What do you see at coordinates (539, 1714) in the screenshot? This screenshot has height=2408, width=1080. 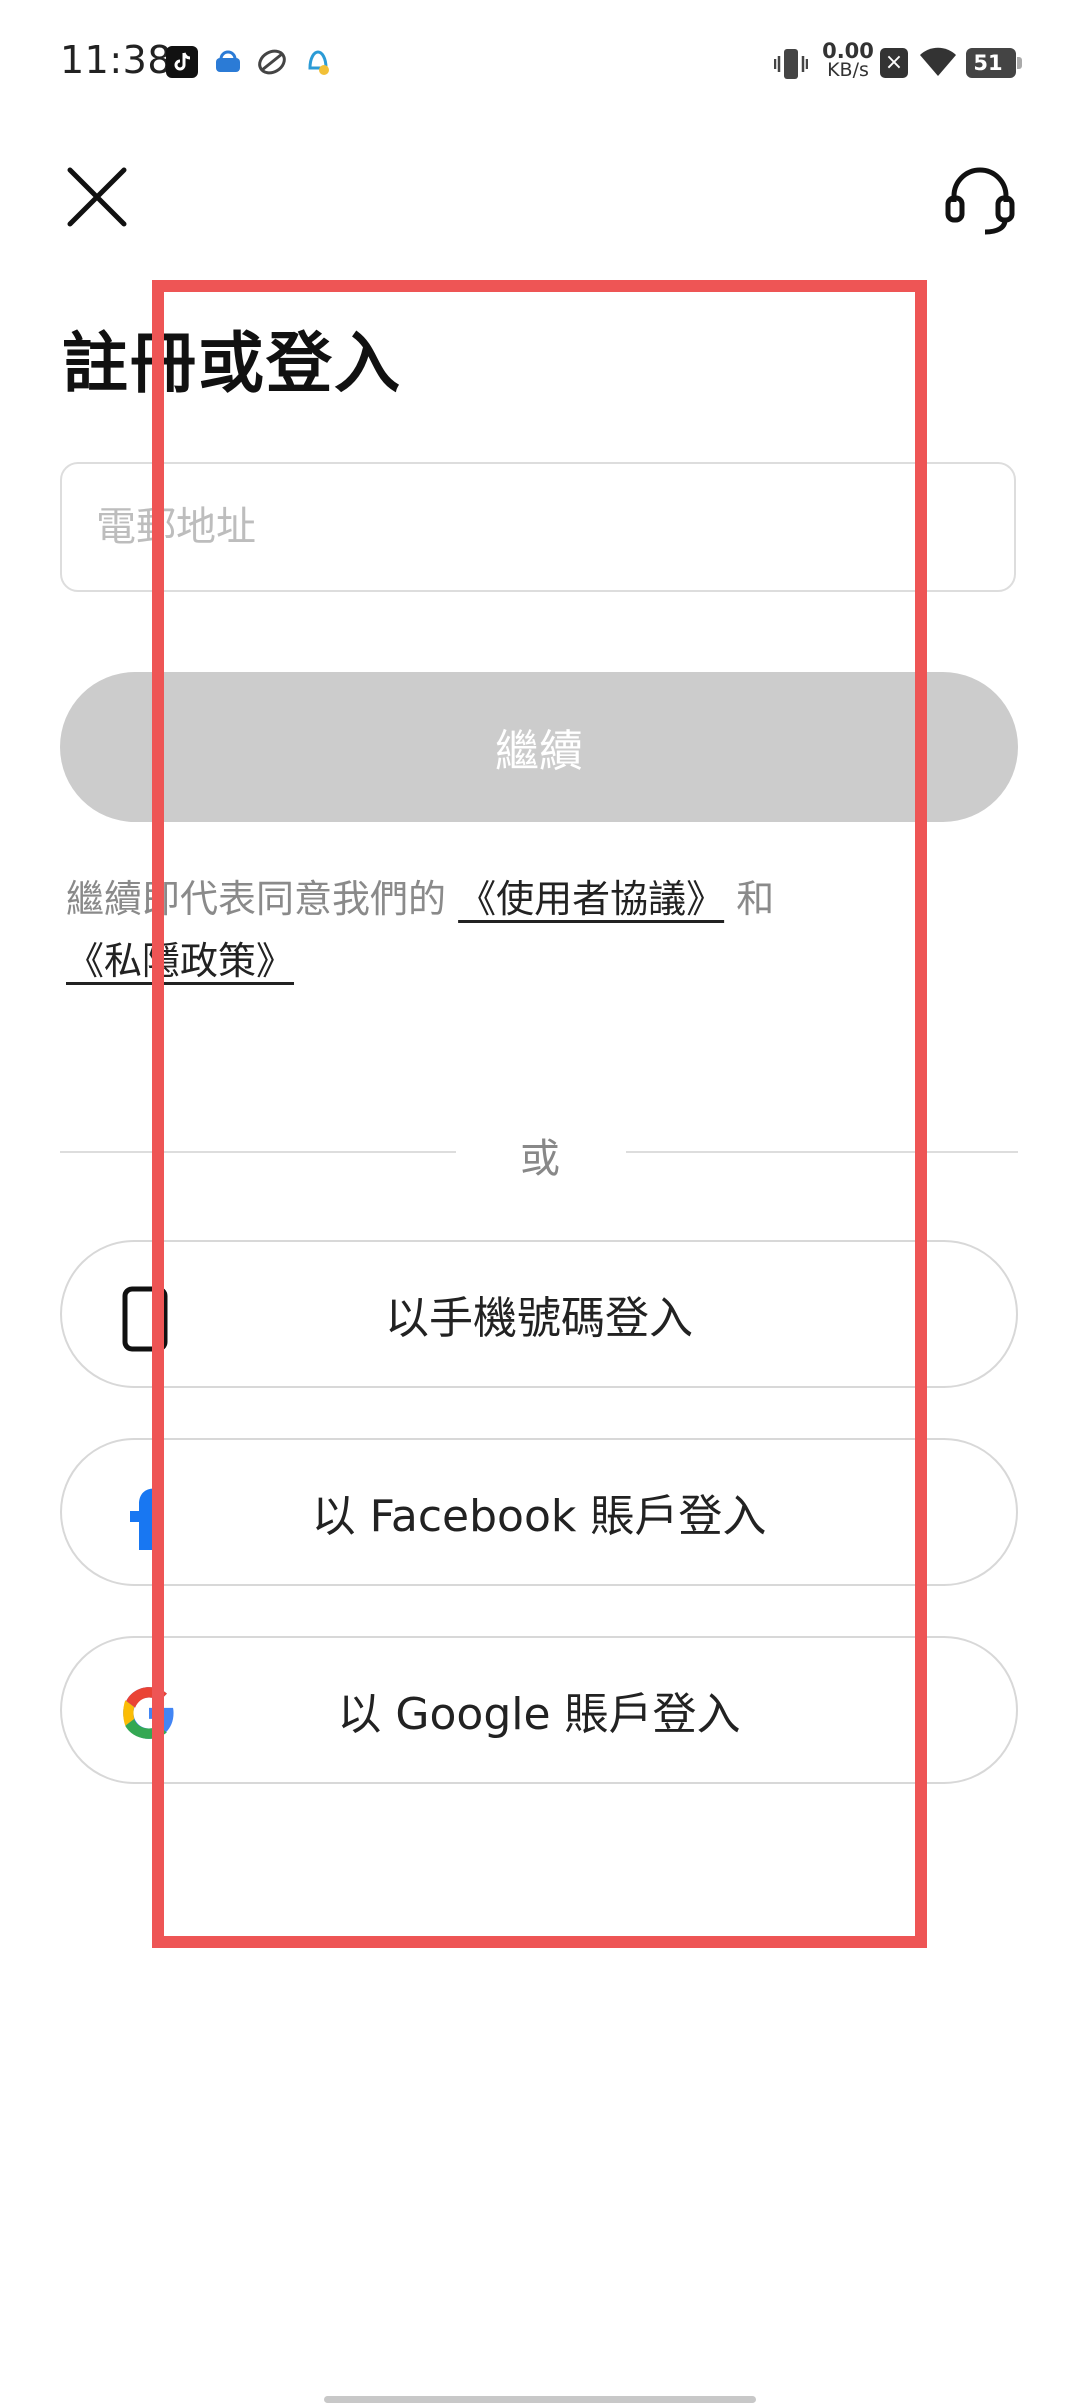 I see `google-login-label: 以 Google 賬戶登入` at bounding box center [539, 1714].